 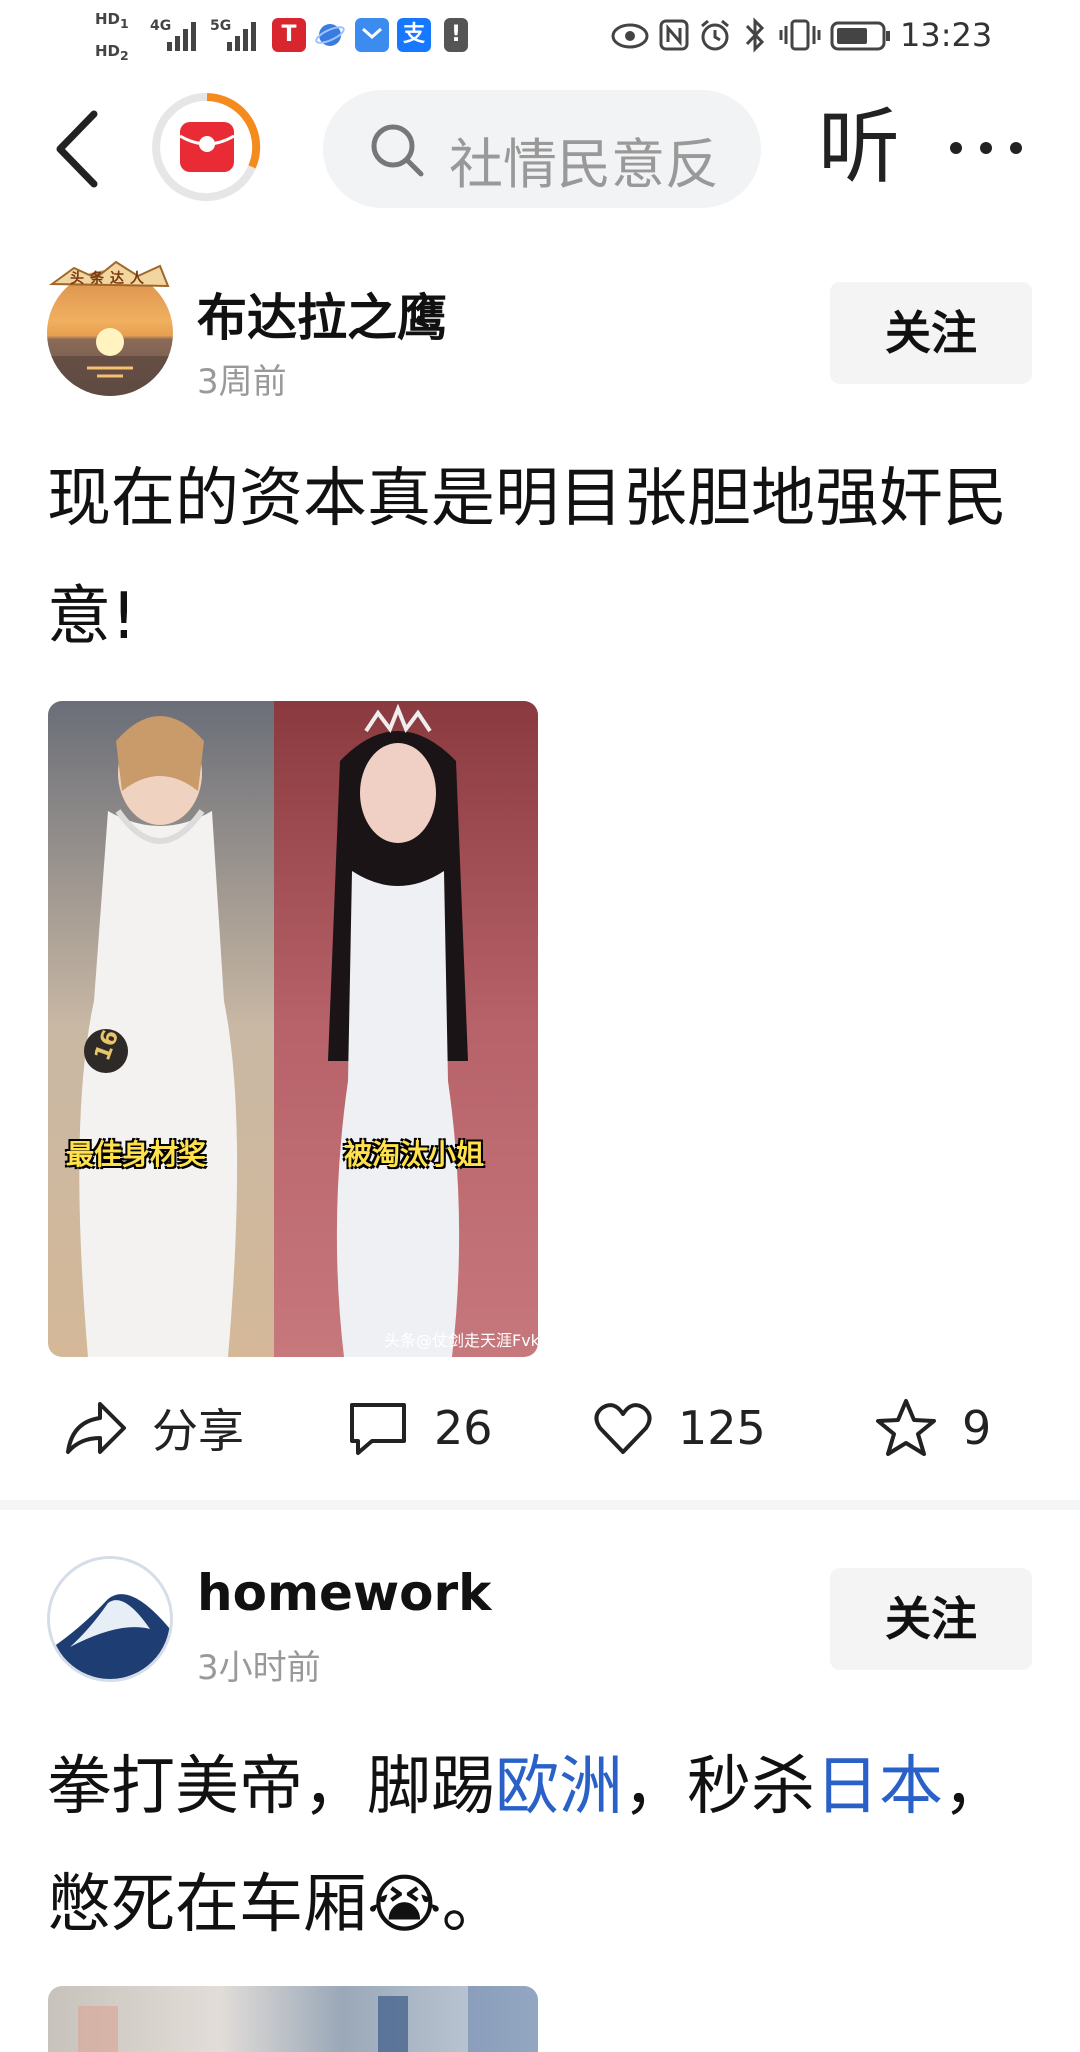 I want to click on pageant-photo, so click(x=293, y=1029).